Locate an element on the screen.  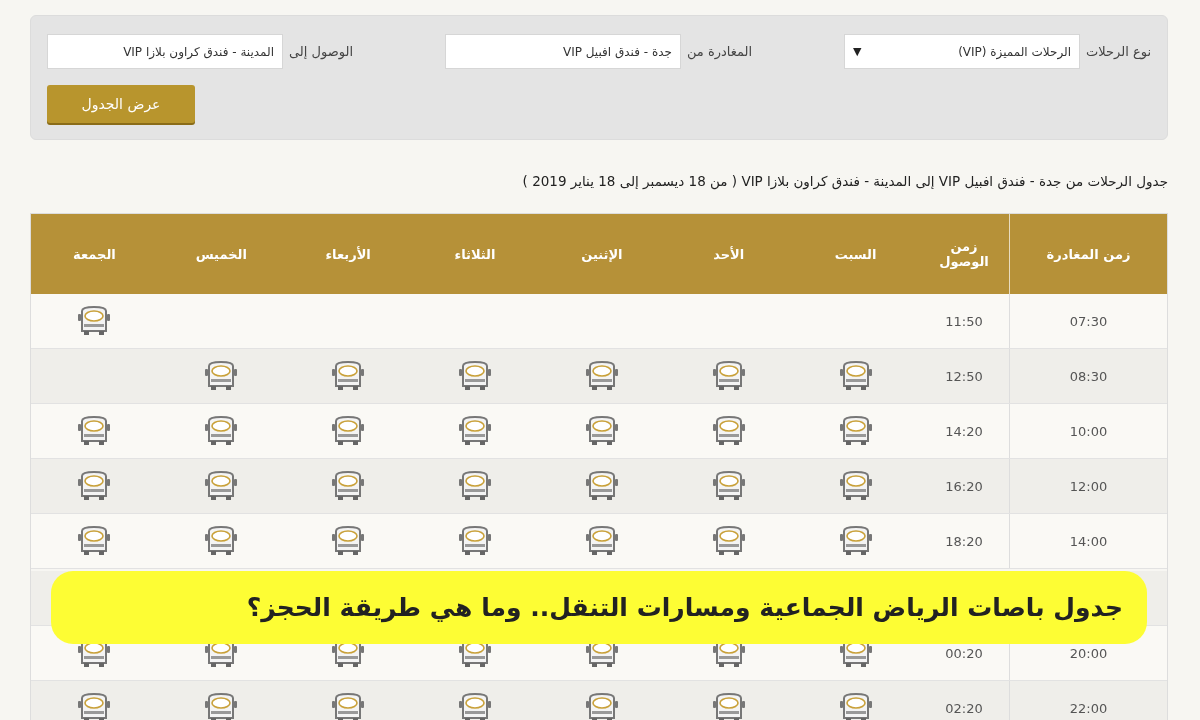
departure-time: 10:00 is located at coordinates (1088, 431).